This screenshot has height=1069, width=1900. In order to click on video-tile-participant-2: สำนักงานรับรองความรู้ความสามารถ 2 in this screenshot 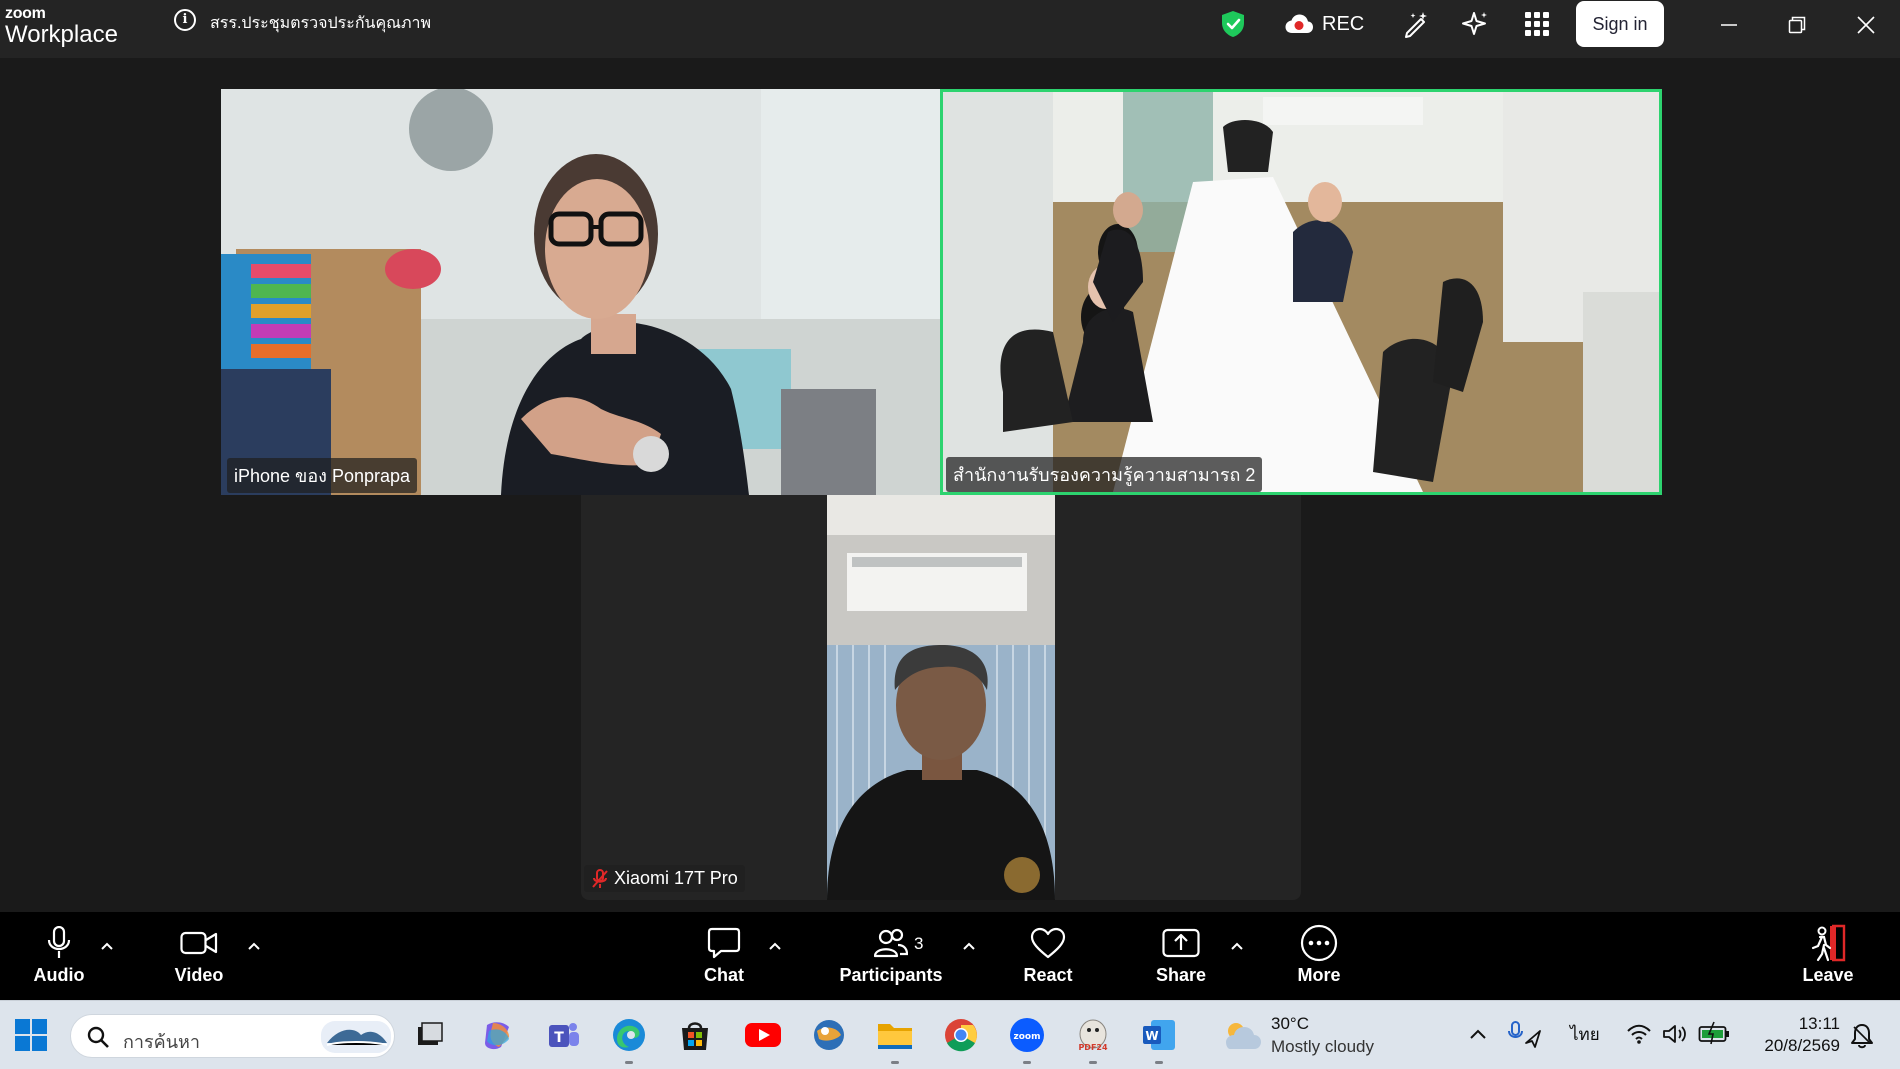, I will do `click(1301, 292)`.